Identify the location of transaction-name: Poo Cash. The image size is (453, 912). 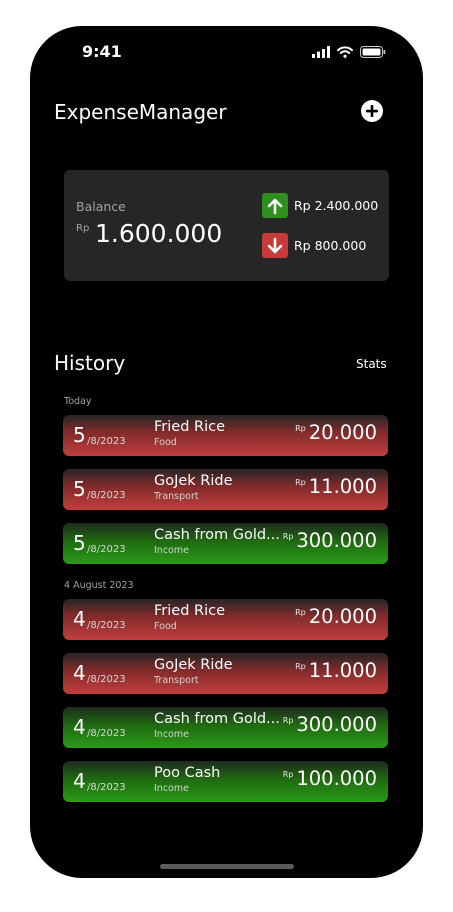
(187, 773).